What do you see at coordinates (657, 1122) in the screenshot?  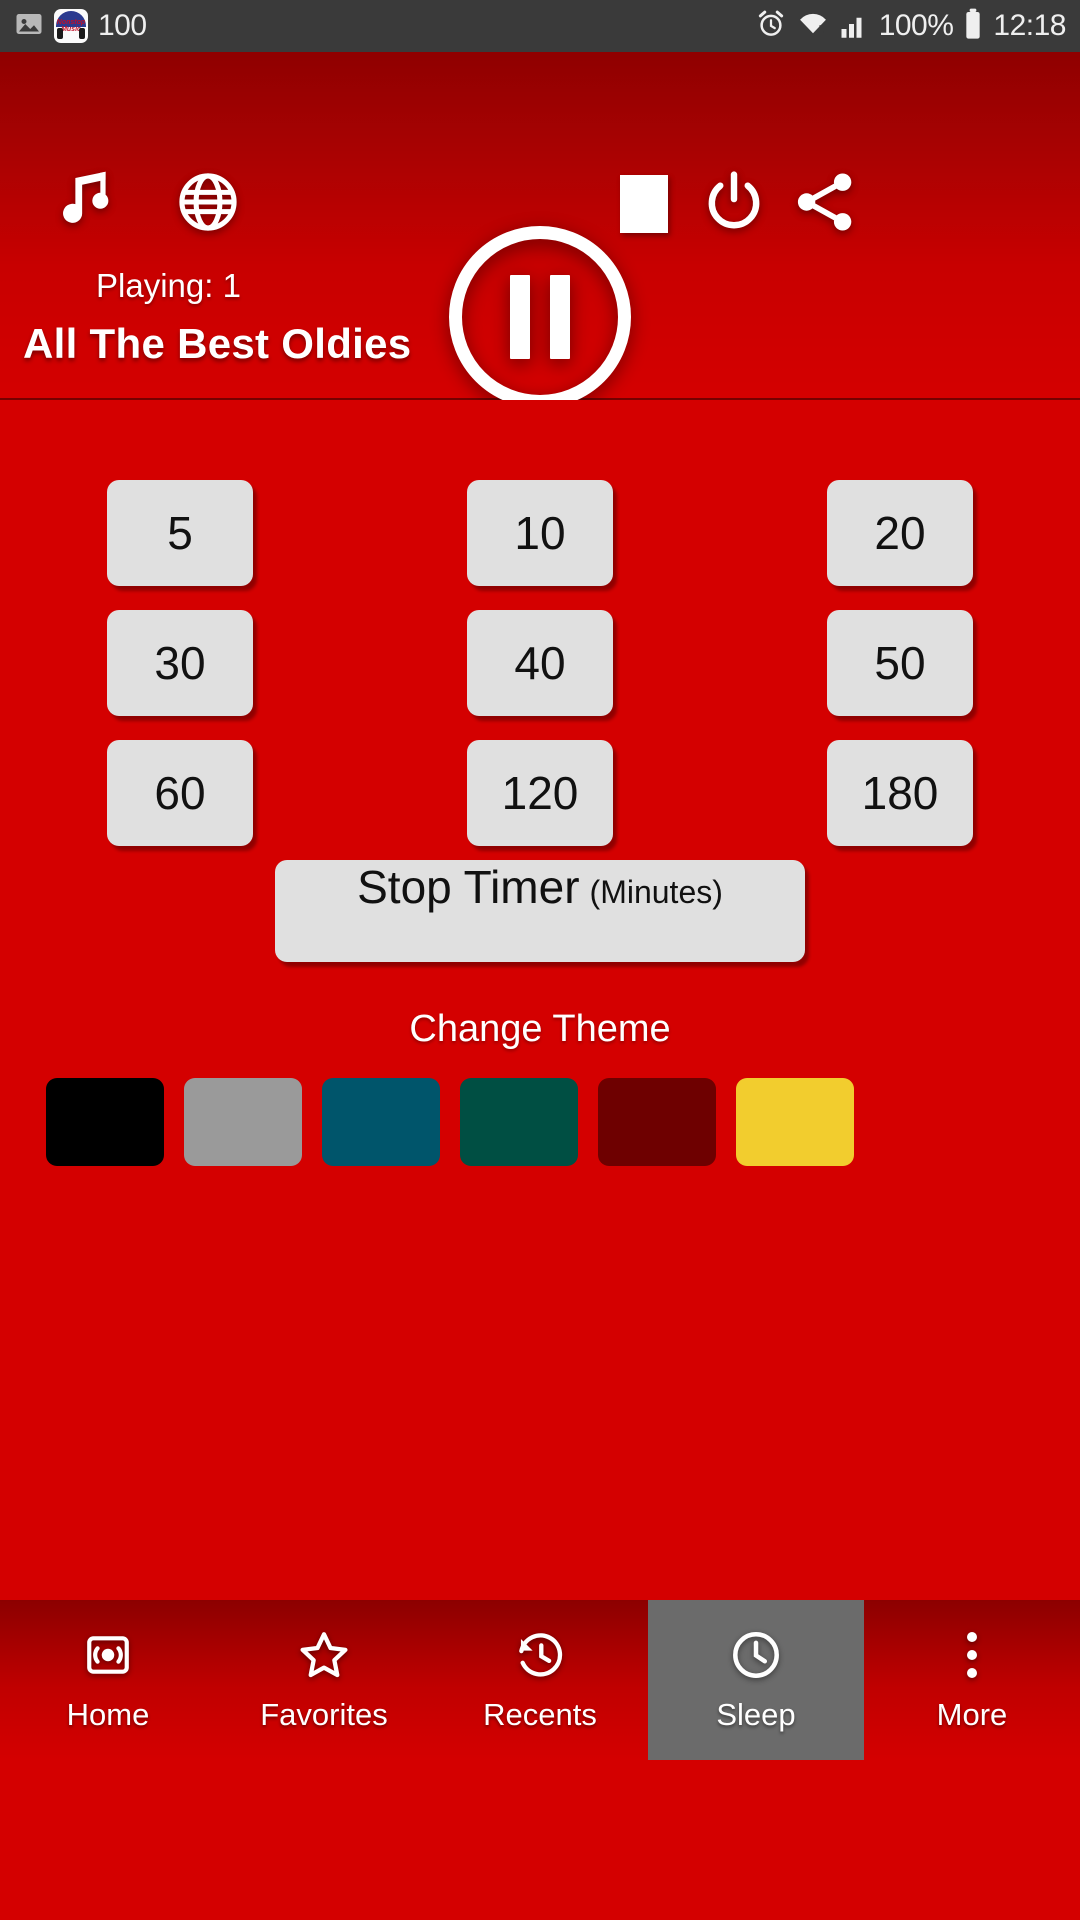 I see `theme-swatch-maroon` at bounding box center [657, 1122].